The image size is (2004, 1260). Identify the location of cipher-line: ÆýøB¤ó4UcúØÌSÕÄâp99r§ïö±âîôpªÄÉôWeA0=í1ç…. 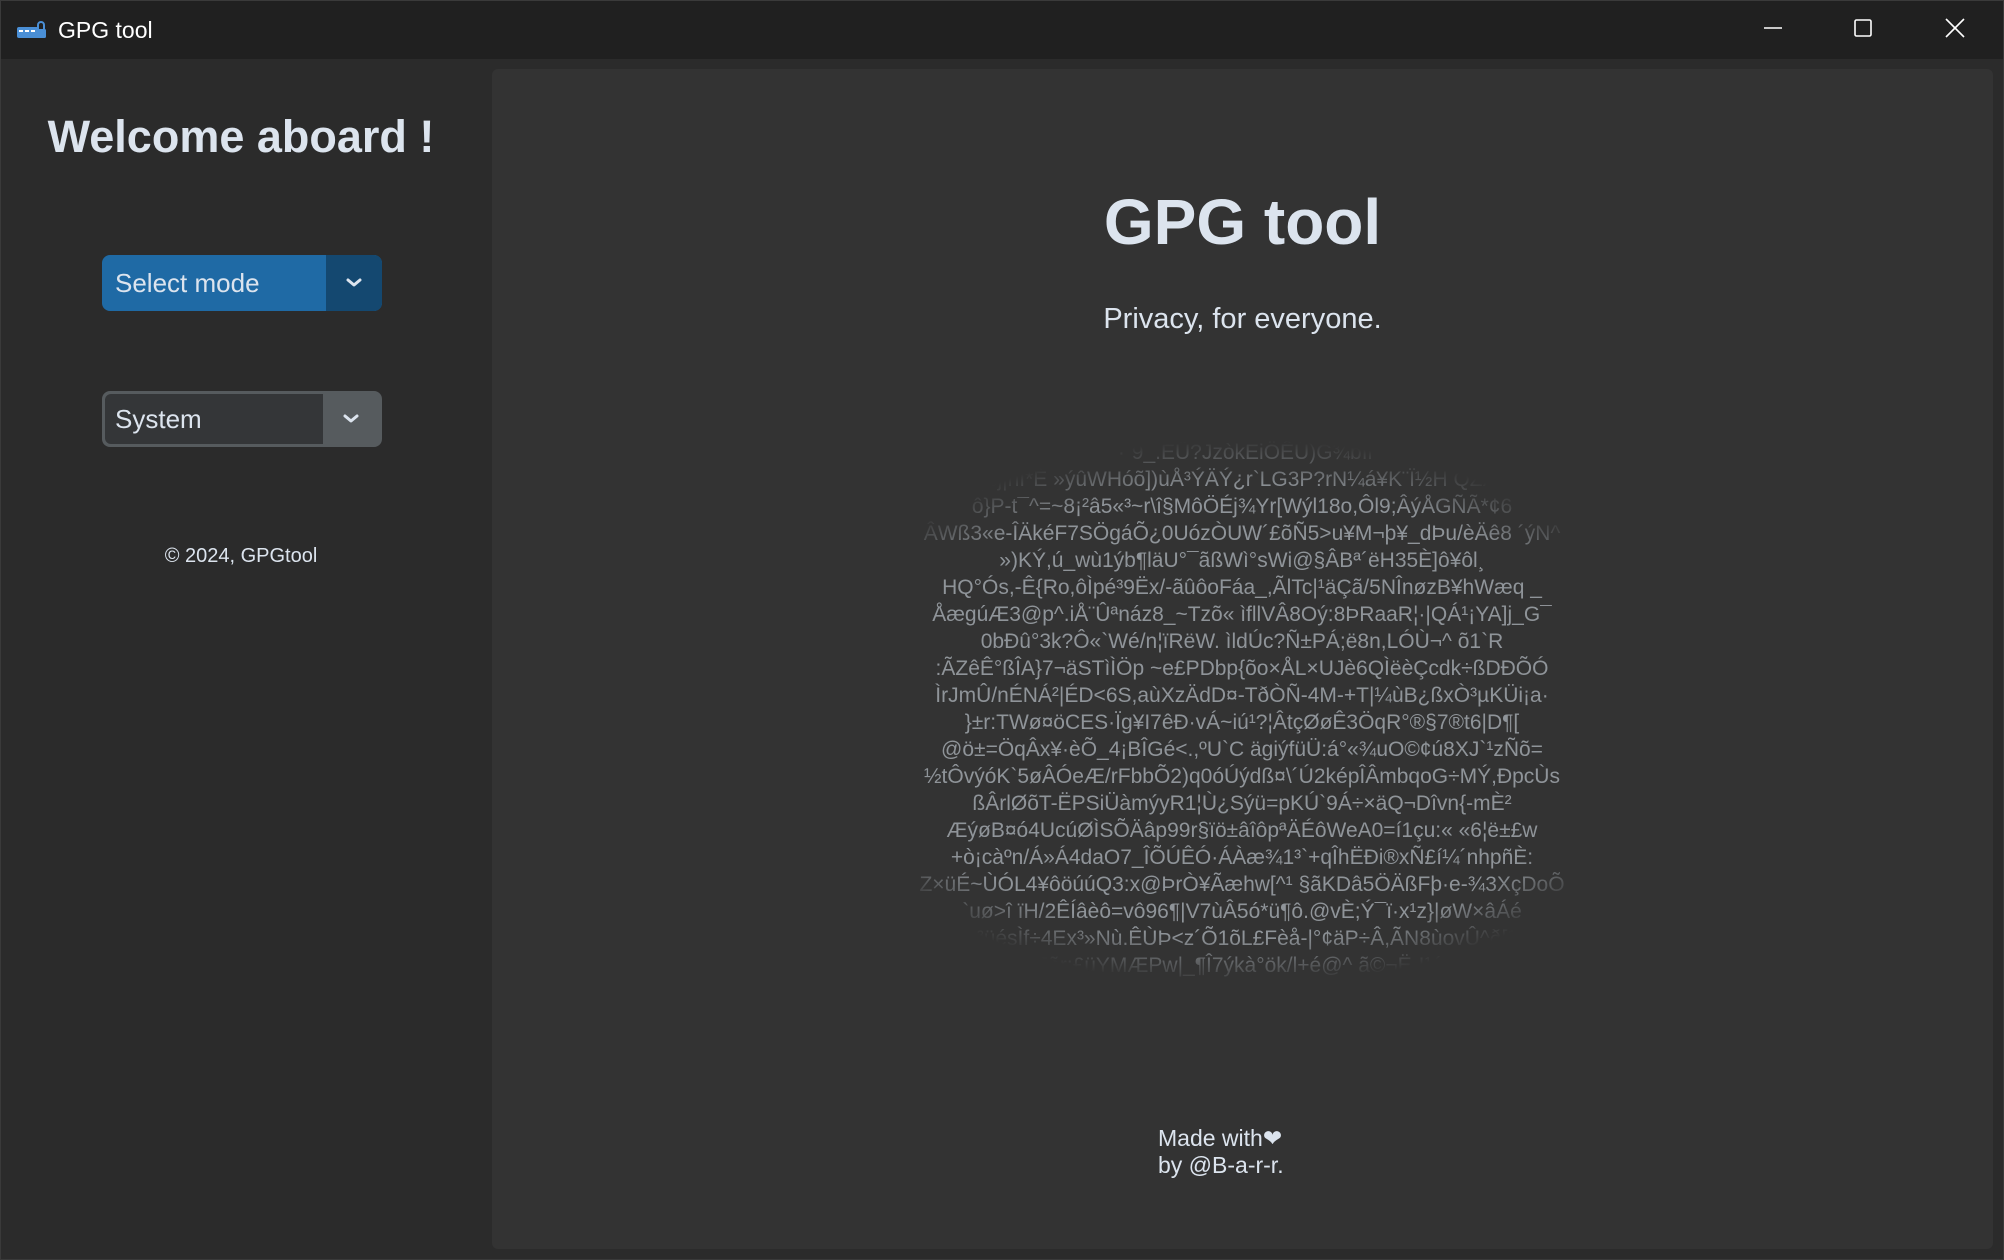
(1242, 830).